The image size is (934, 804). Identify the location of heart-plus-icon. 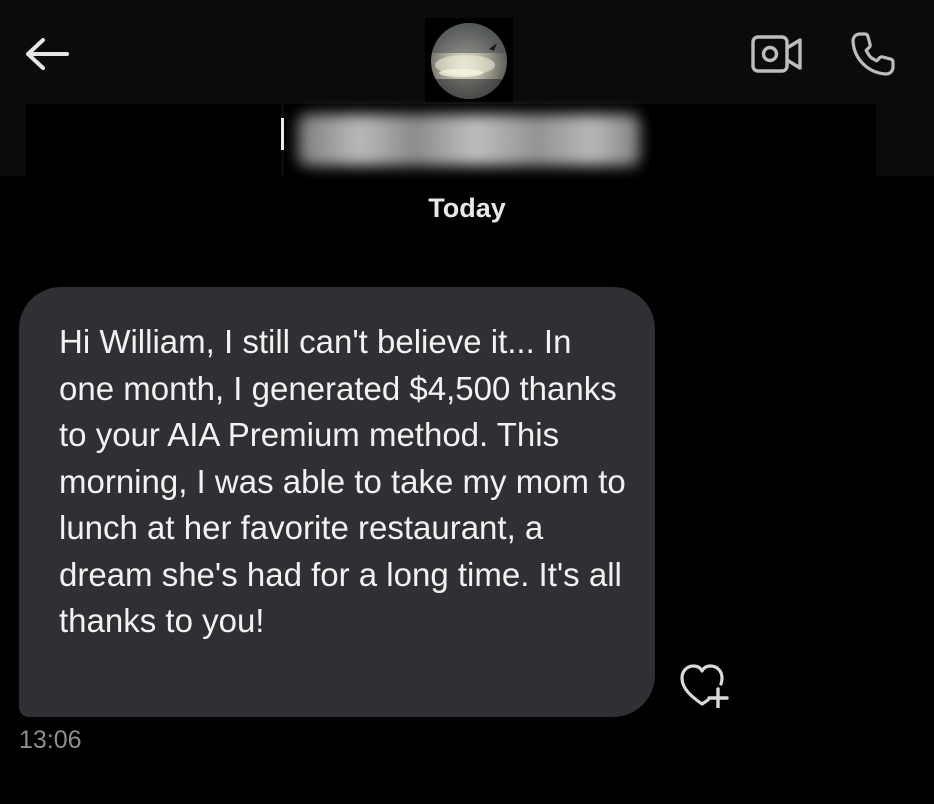
(704, 687).